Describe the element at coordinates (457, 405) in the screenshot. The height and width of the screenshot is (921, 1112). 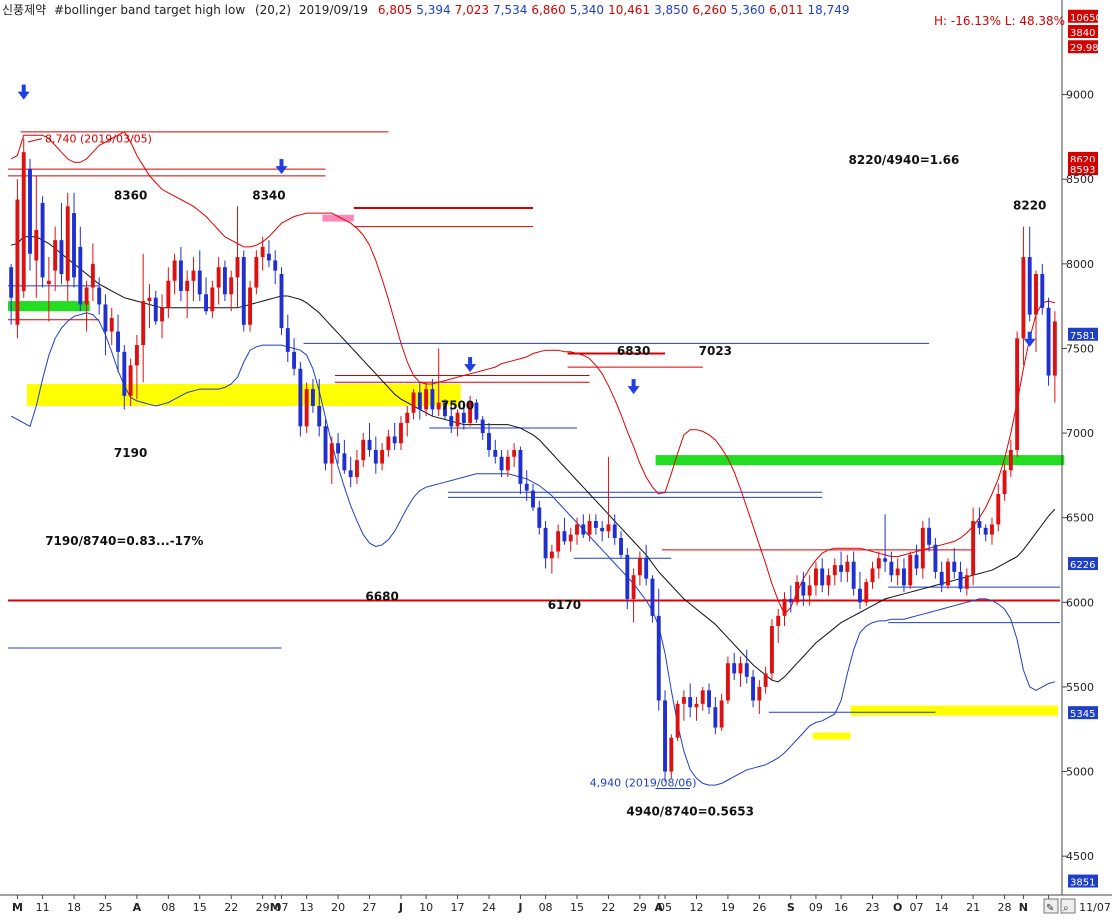
I see `annotation-2: 7500` at that location.